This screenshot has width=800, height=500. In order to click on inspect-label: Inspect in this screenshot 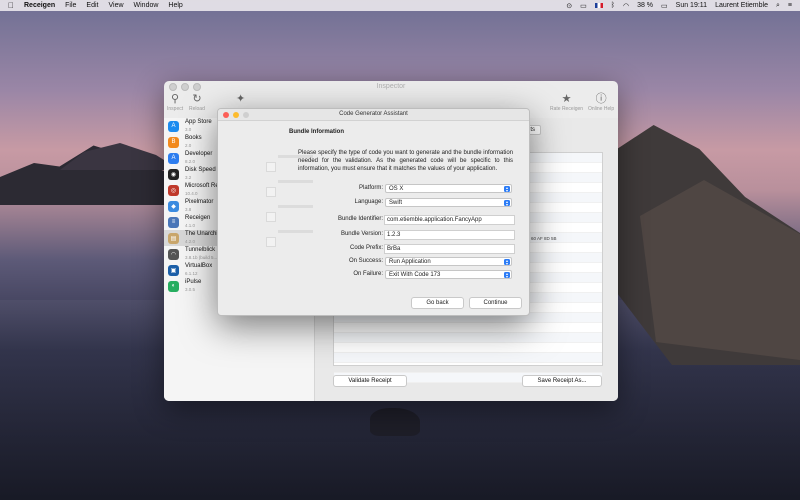, I will do `click(175, 109)`.